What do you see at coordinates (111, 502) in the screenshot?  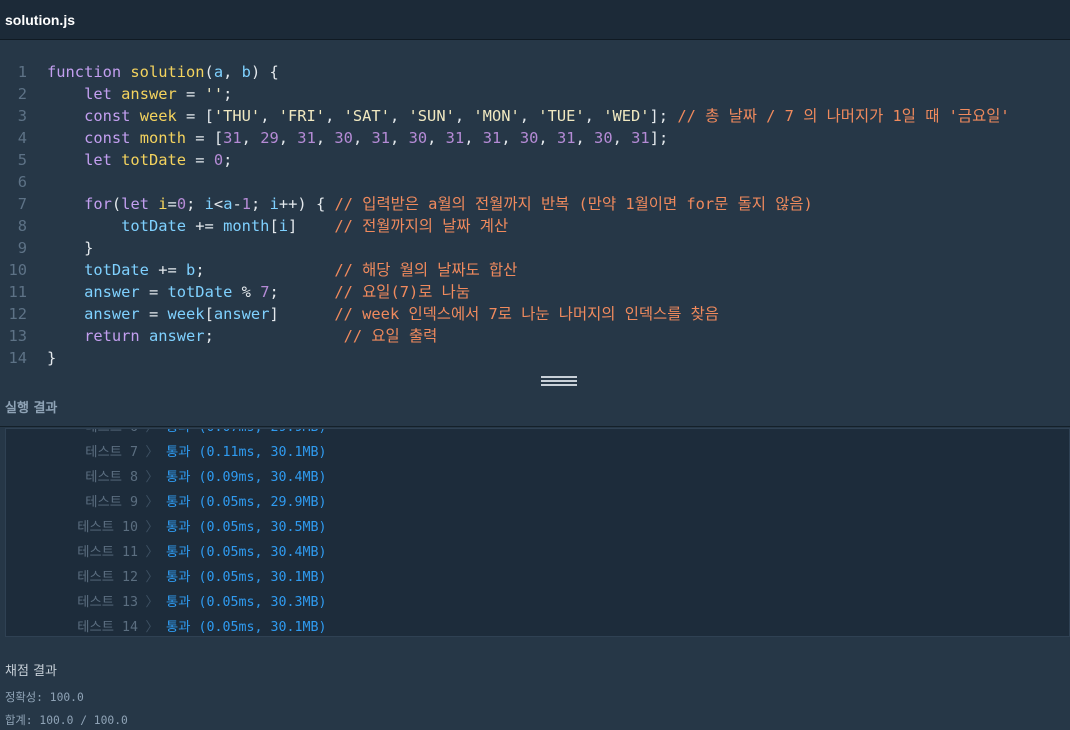 I see `test-label: 테스트 9` at bounding box center [111, 502].